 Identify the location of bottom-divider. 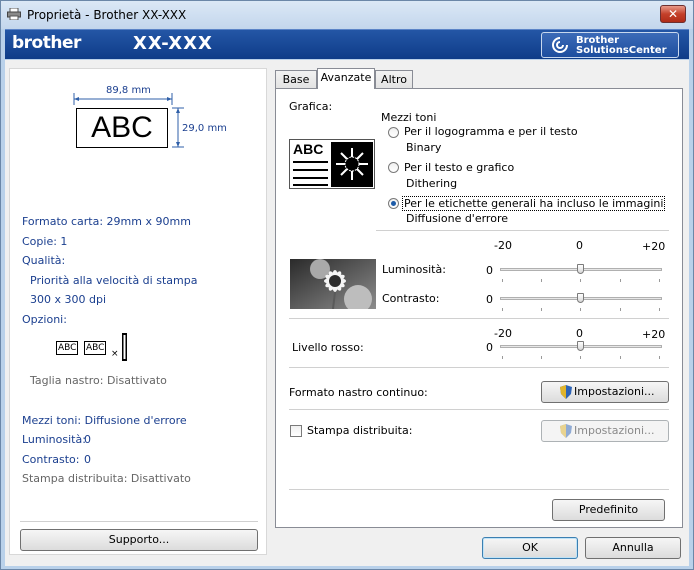
(479, 489).